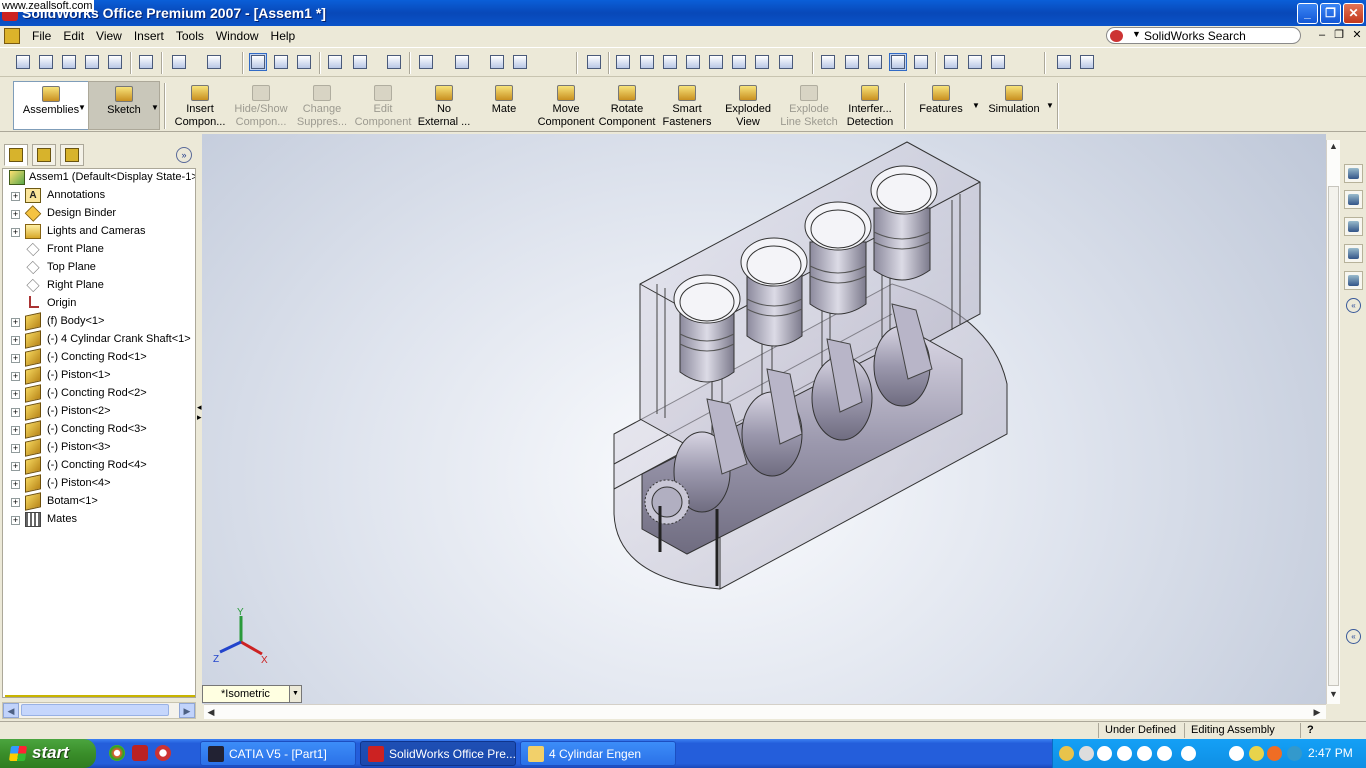  I want to click on wireframe-icon, so click(828, 62).